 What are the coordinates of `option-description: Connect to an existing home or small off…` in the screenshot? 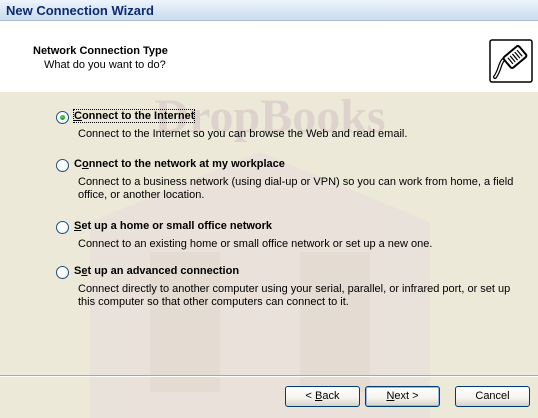 It's located at (255, 244).